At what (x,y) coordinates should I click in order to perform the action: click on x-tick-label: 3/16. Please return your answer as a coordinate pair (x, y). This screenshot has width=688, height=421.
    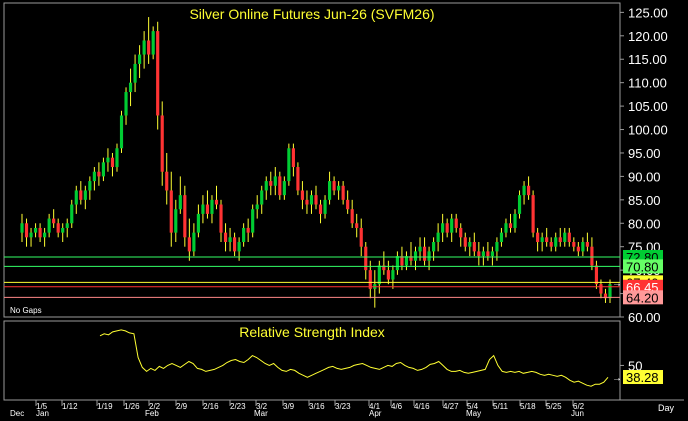
    Looking at the image, I should click on (317, 406).